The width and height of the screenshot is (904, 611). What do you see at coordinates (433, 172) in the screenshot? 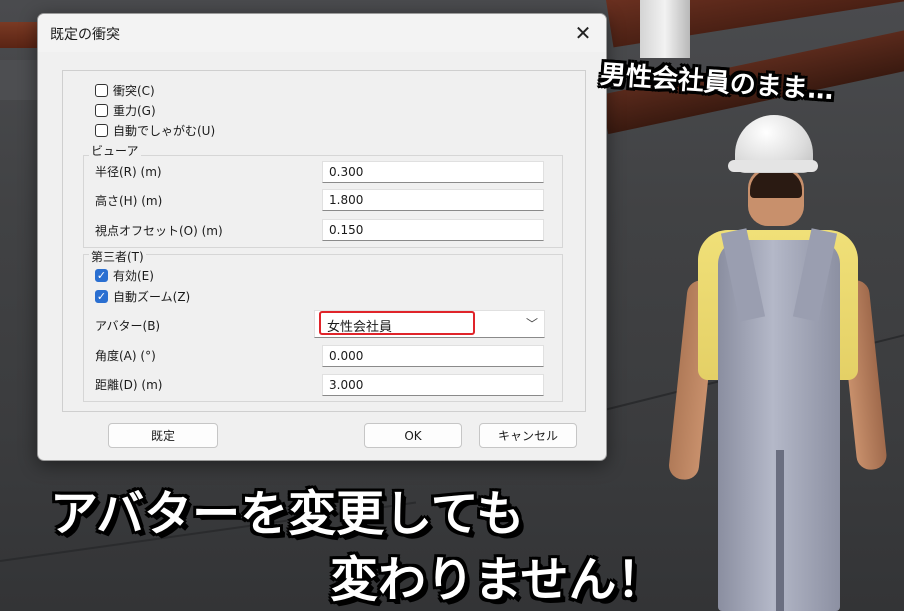
I see `radius-input: 0.300` at bounding box center [433, 172].